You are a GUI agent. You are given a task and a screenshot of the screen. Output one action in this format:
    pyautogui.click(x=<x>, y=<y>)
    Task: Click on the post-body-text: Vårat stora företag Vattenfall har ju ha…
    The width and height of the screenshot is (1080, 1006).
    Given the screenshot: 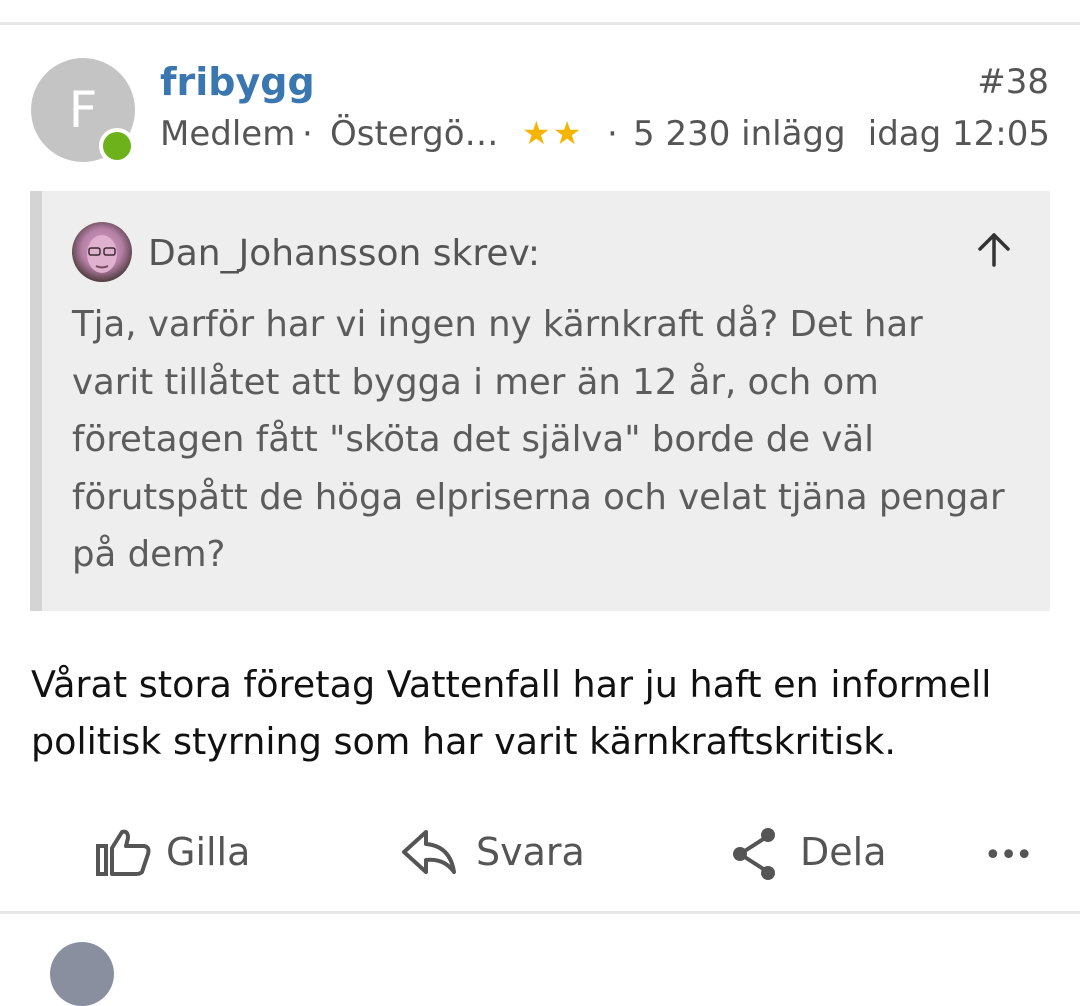 What is the action you would take?
    pyautogui.click(x=511, y=713)
    